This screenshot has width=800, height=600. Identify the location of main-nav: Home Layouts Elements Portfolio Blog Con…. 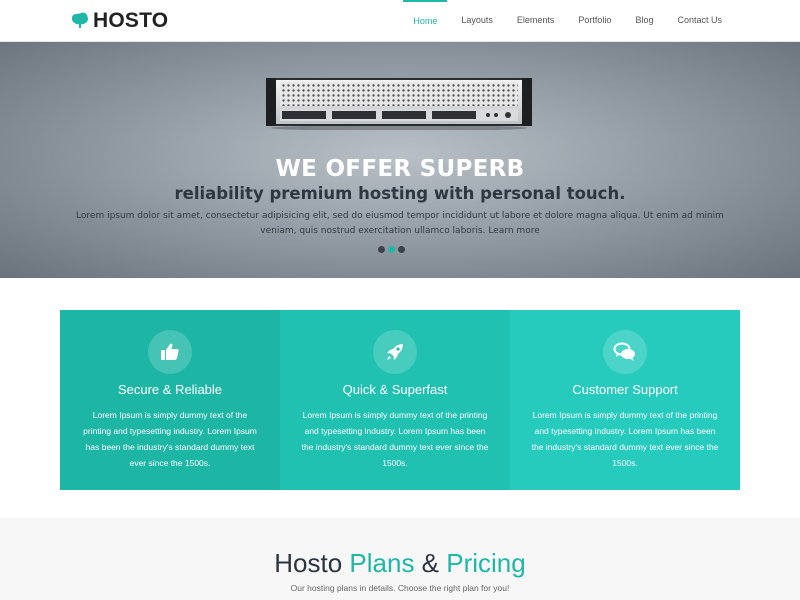
(565, 21).